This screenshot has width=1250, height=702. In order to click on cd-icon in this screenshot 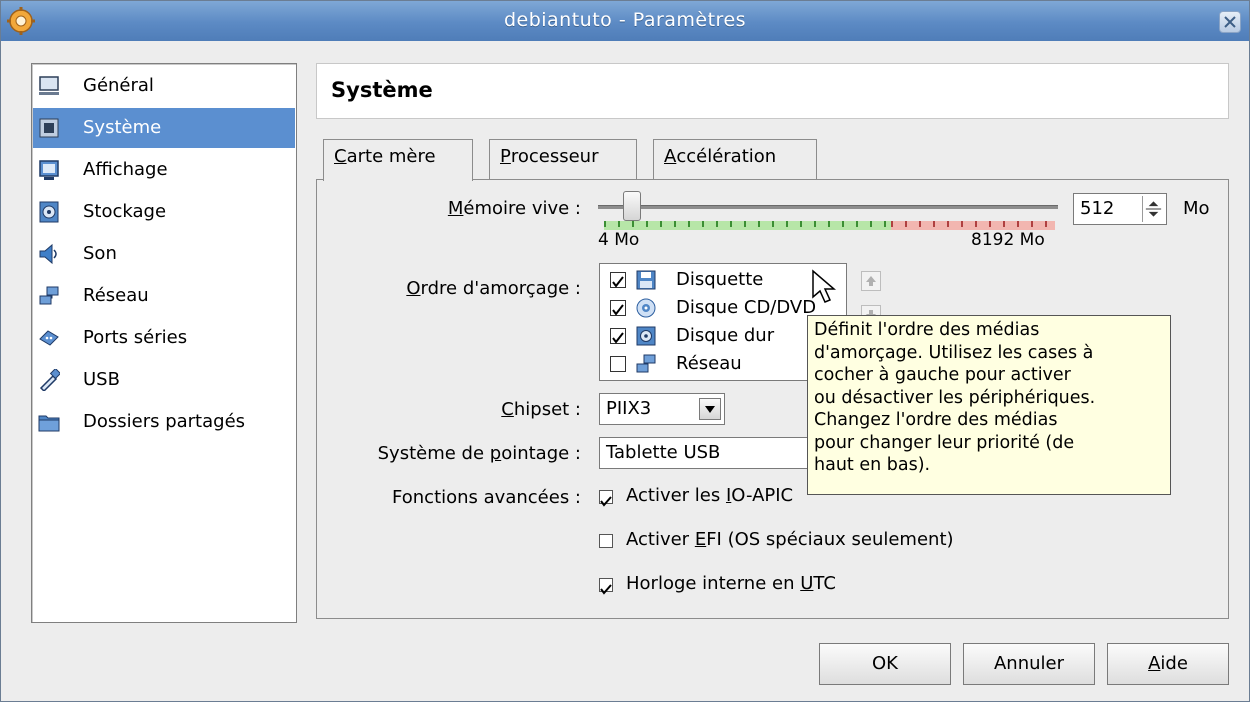, I will do `click(646, 308)`.